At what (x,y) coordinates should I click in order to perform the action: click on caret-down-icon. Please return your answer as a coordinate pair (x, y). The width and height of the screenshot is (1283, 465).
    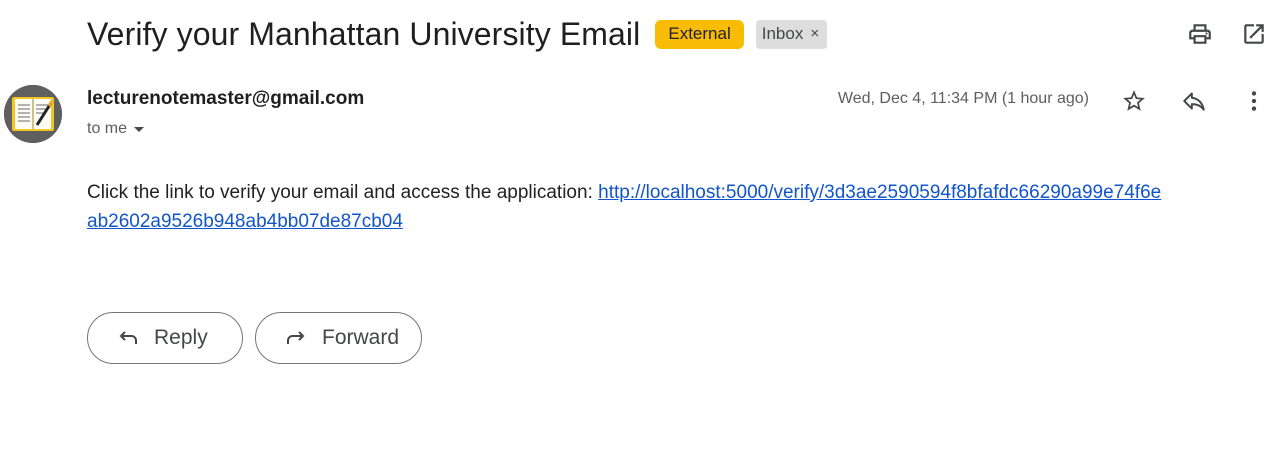
    Looking at the image, I should click on (139, 129).